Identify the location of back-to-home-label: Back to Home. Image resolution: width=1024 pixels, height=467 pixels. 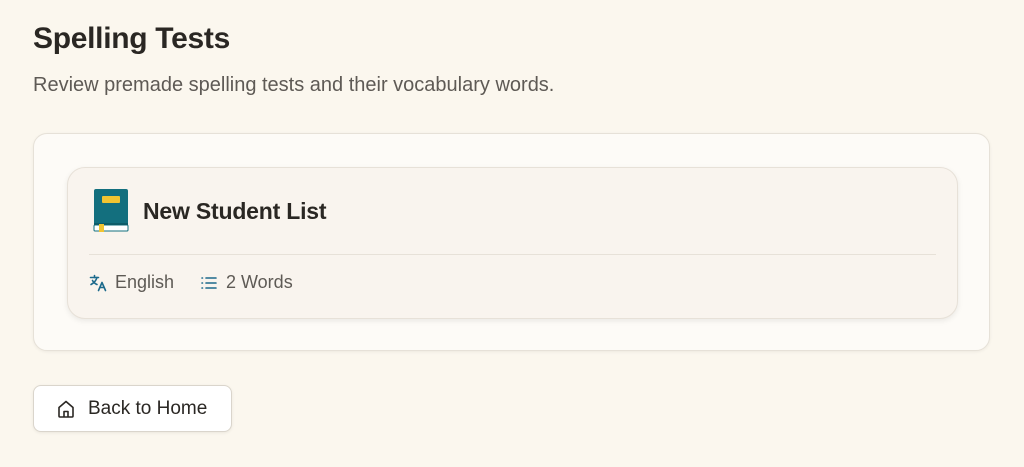
(148, 408).